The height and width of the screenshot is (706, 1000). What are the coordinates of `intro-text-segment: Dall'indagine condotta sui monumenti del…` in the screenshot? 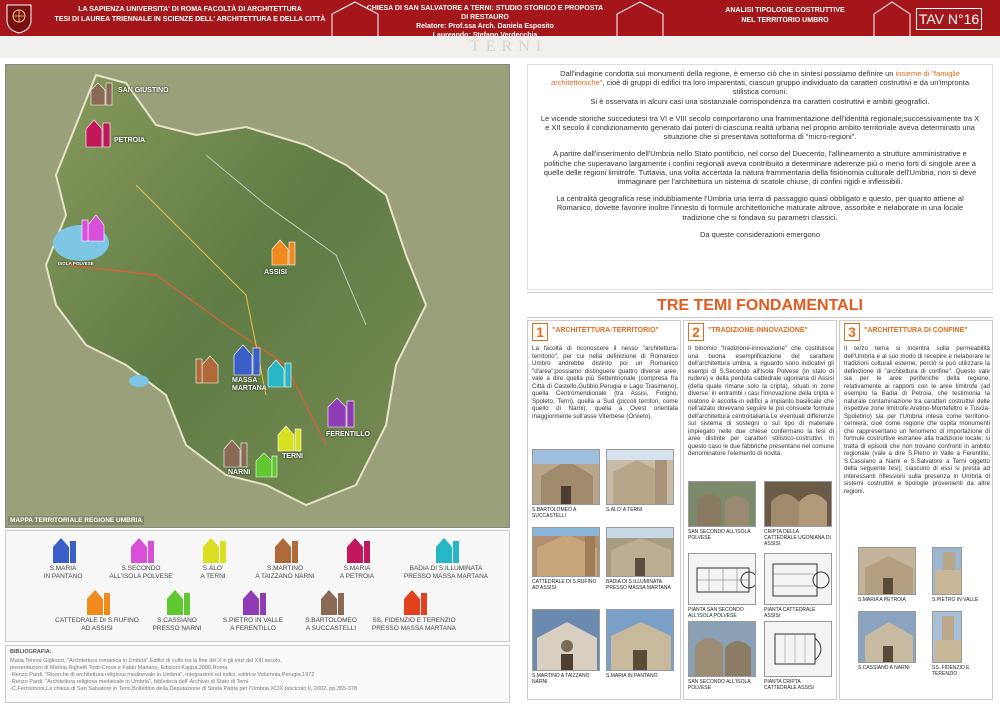 It's located at (727, 73).